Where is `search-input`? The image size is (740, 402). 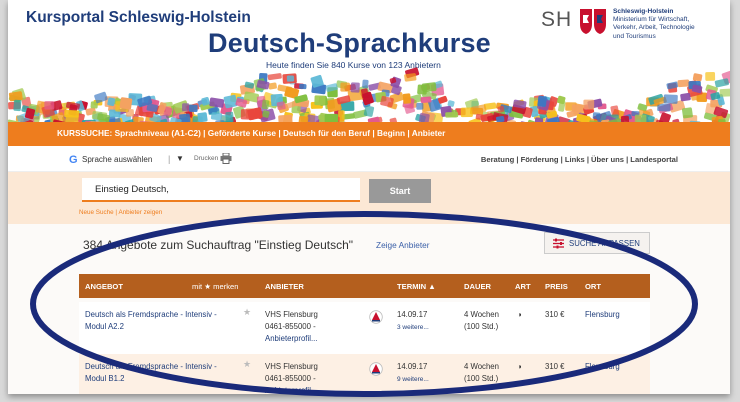 search-input is located at coordinates (221, 190).